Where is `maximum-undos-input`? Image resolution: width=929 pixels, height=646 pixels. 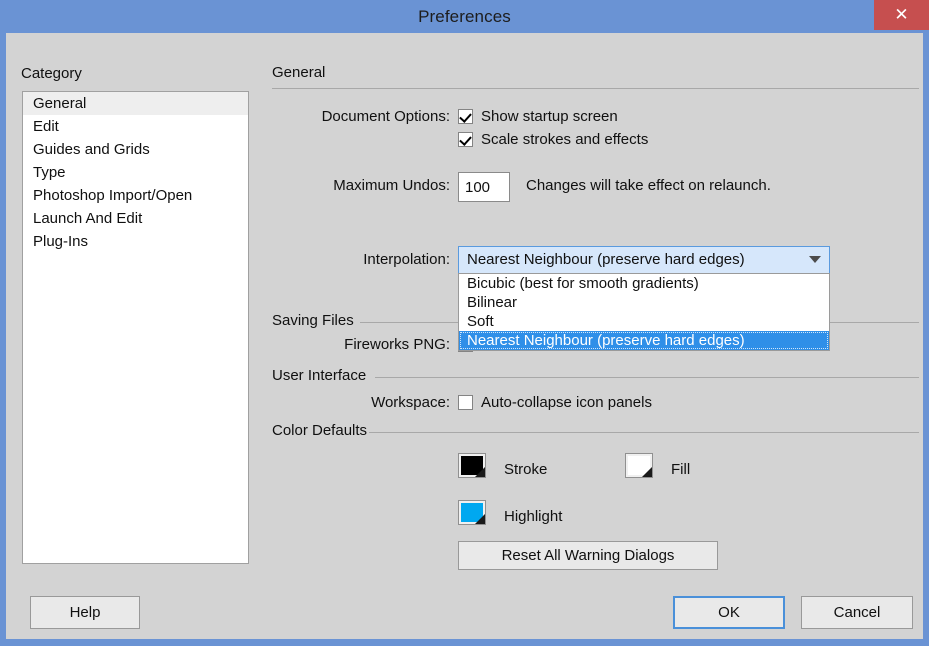 maximum-undos-input is located at coordinates (484, 187).